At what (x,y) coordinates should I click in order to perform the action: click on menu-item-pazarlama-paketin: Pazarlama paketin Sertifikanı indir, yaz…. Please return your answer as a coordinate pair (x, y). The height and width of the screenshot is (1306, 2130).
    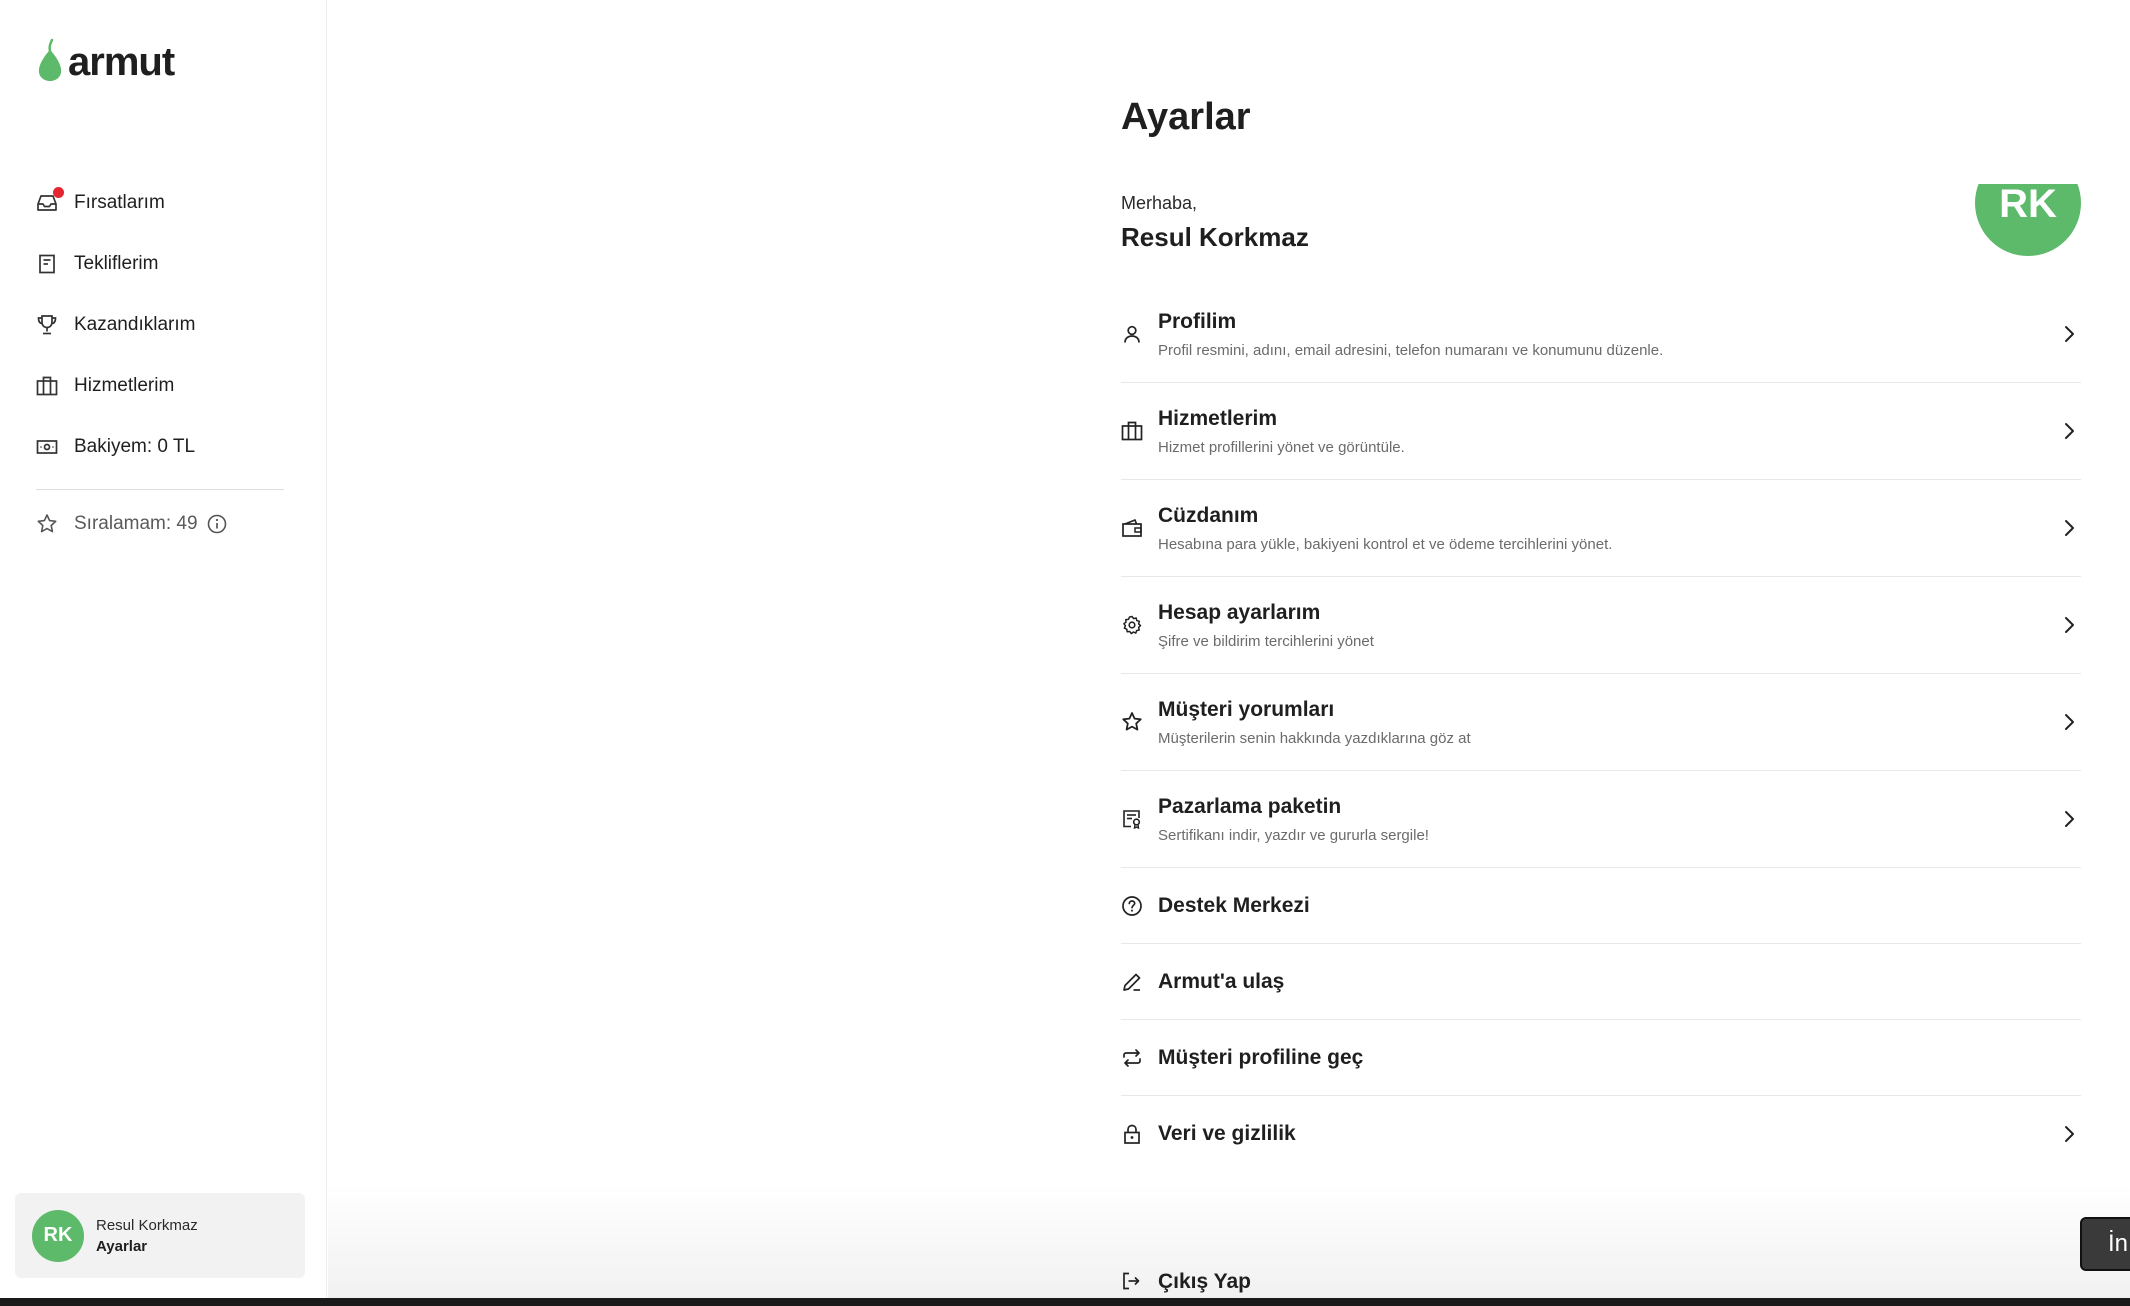
    Looking at the image, I should click on (1601, 819).